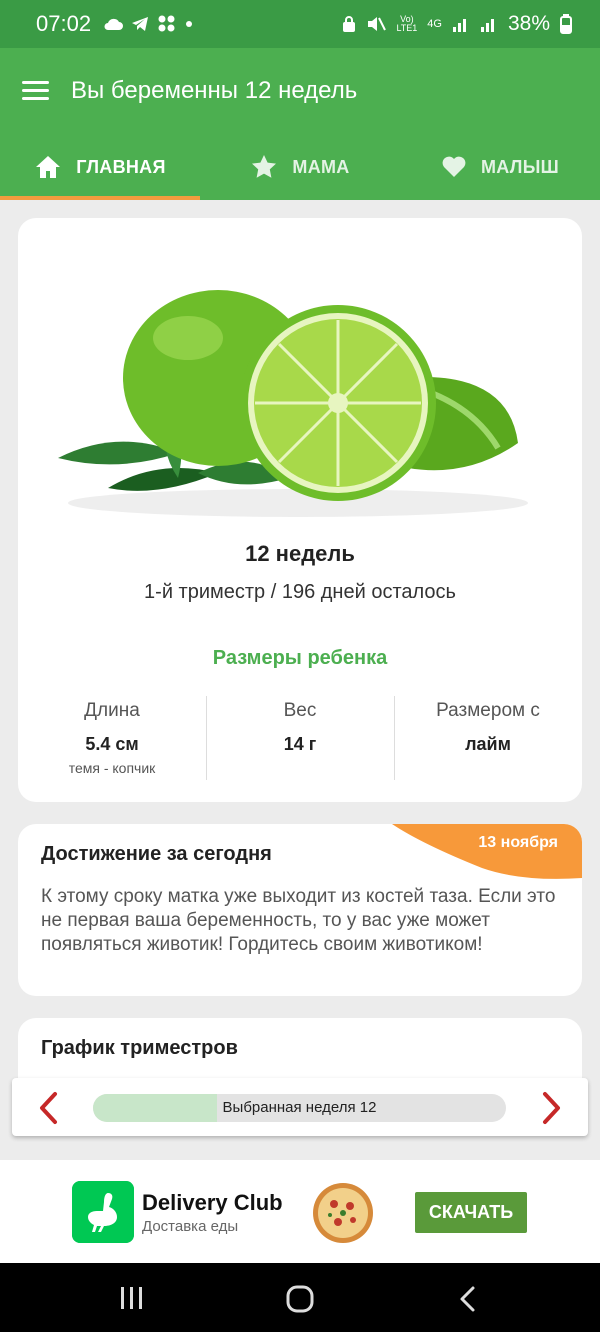 The width and height of the screenshot is (600, 1332). What do you see at coordinates (112, 744) in the screenshot?
I see `metric-value: 5.4 см` at bounding box center [112, 744].